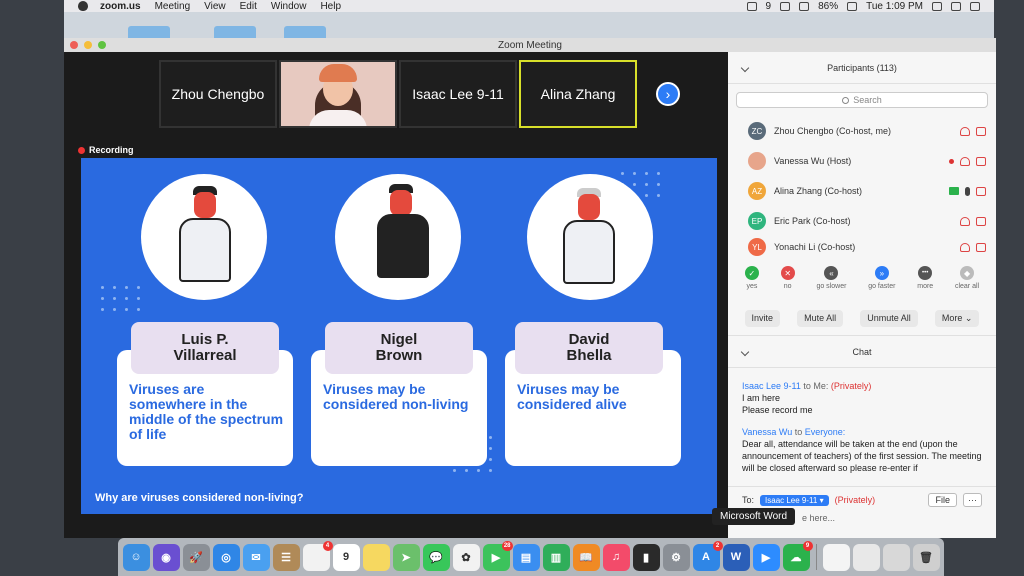  I want to click on dock-glyph: 📖, so click(586, 557).